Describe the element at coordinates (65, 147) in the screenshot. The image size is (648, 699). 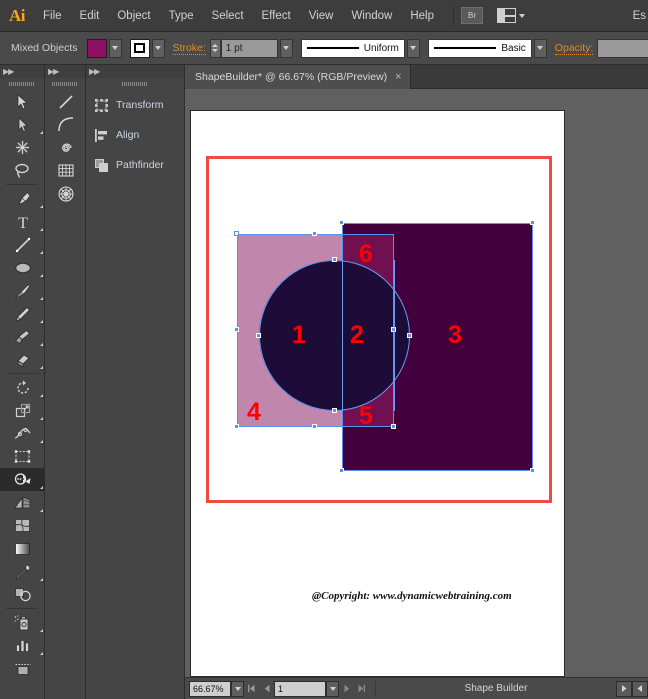
I see `tool-spiral` at that location.